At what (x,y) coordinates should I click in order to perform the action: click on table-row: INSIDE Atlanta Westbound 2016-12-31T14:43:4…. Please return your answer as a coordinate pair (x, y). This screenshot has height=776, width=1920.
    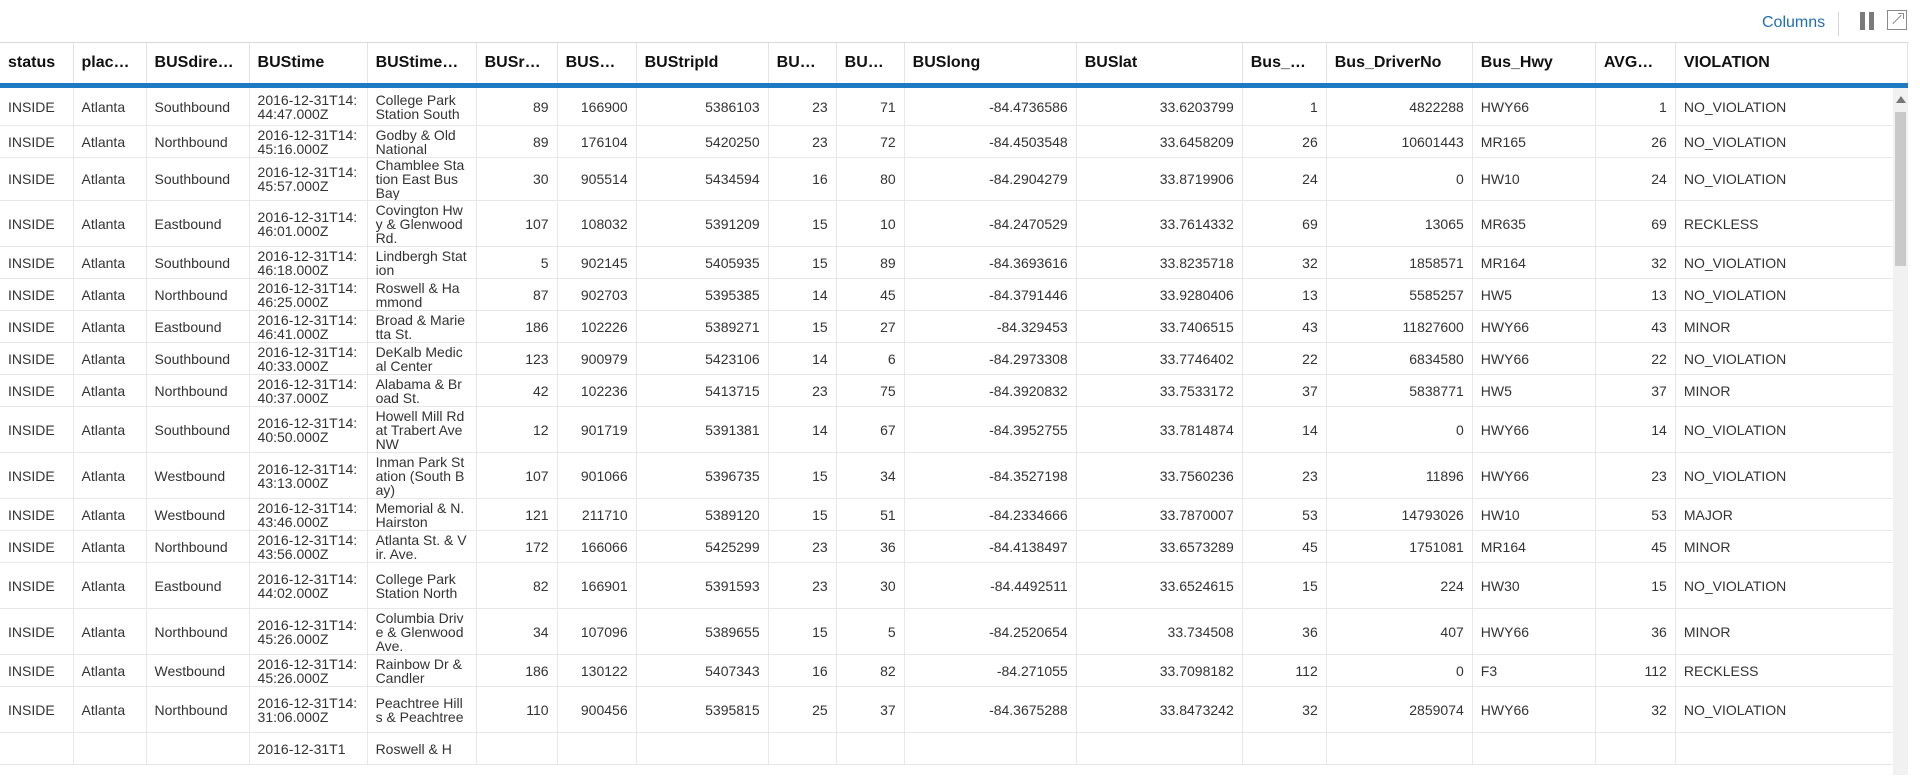
    Looking at the image, I should click on (954, 514).